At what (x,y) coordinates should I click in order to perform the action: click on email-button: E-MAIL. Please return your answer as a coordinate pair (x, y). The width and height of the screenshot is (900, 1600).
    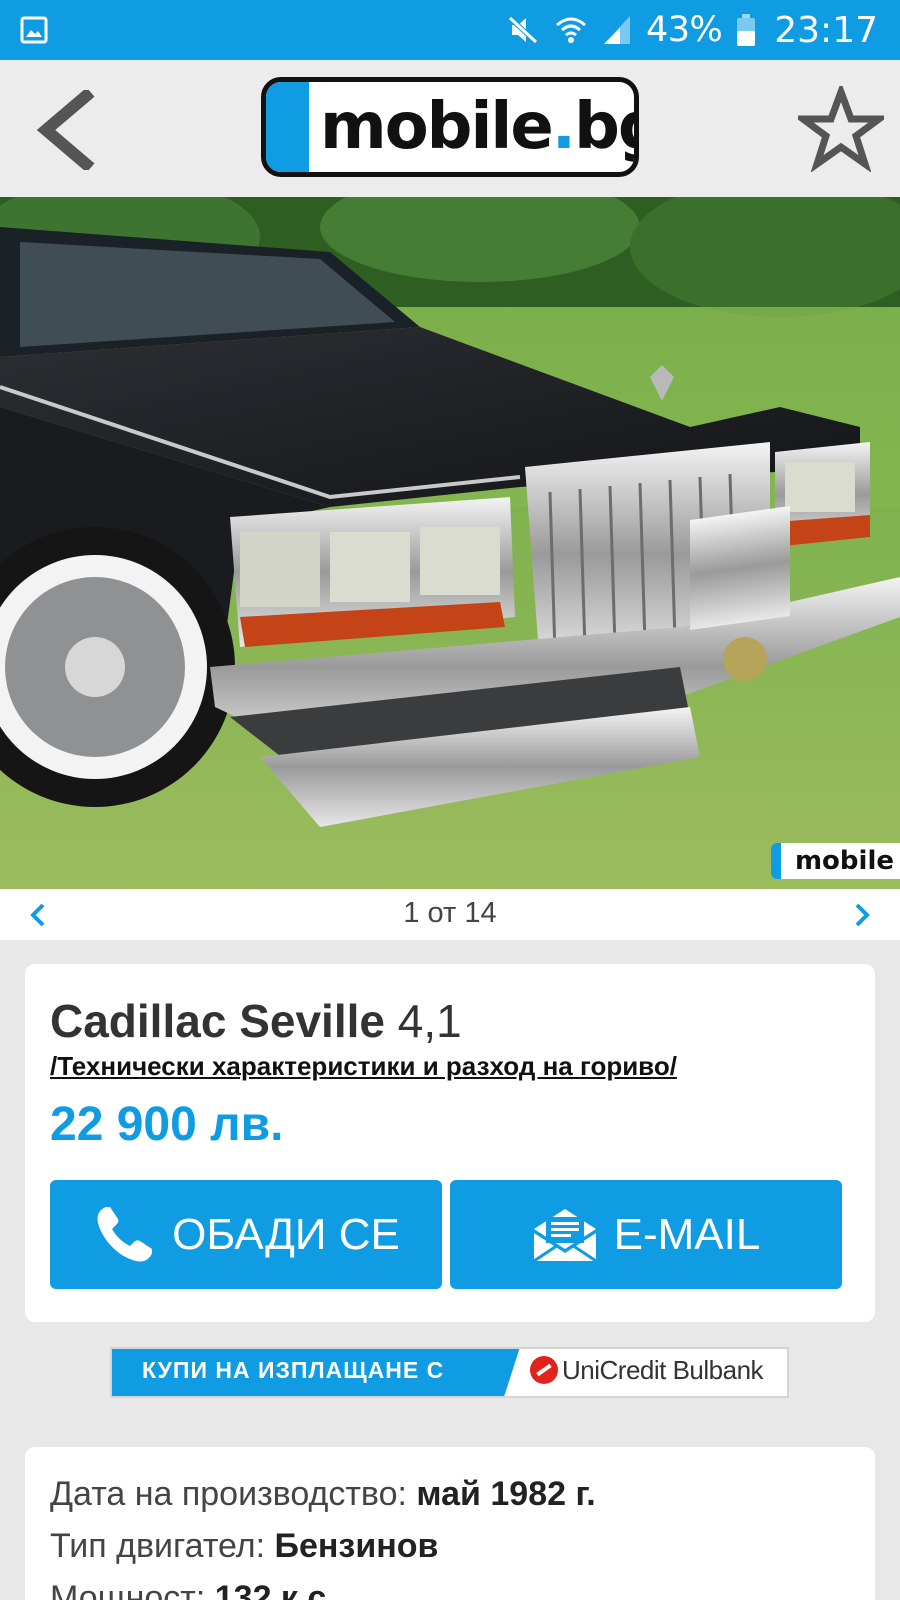
    Looking at the image, I should click on (646, 1234).